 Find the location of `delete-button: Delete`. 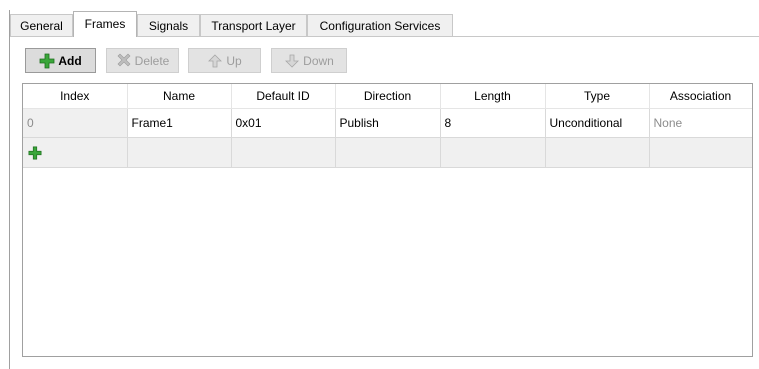

delete-button: Delete is located at coordinates (142, 60).